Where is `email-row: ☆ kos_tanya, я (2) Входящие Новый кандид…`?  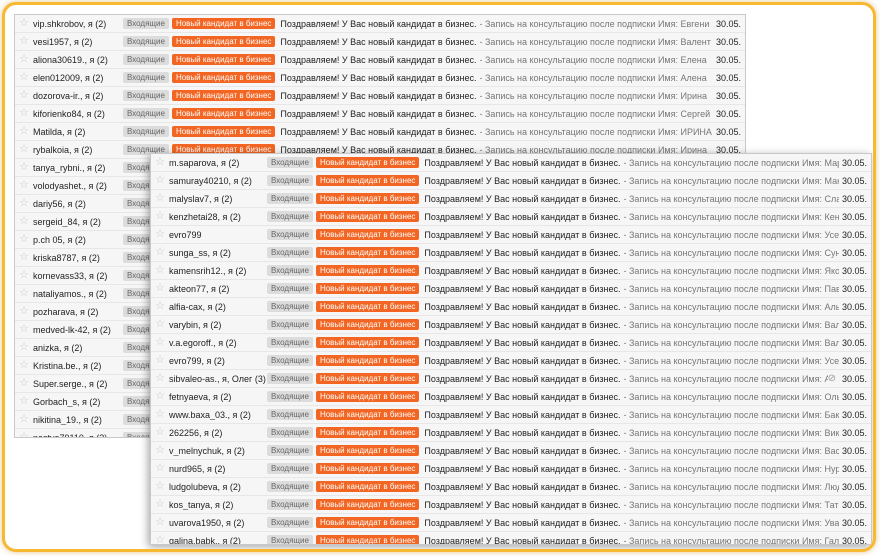 email-row: ☆ kos_tanya, я (2) Входящие Новый кандид… is located at coordinates (511, 505).